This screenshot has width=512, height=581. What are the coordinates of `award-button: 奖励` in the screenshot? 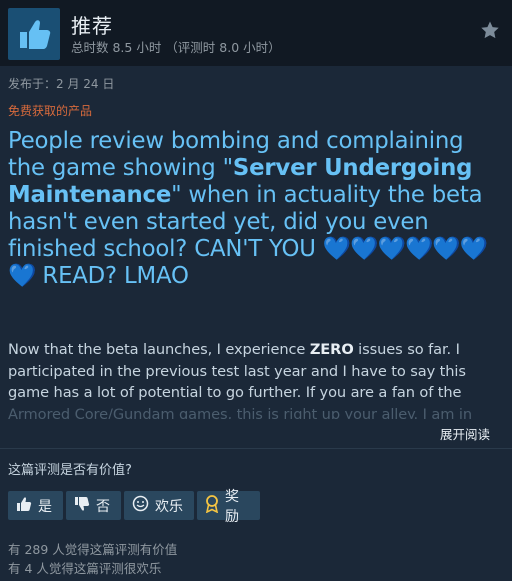 It's located at (228, 507).